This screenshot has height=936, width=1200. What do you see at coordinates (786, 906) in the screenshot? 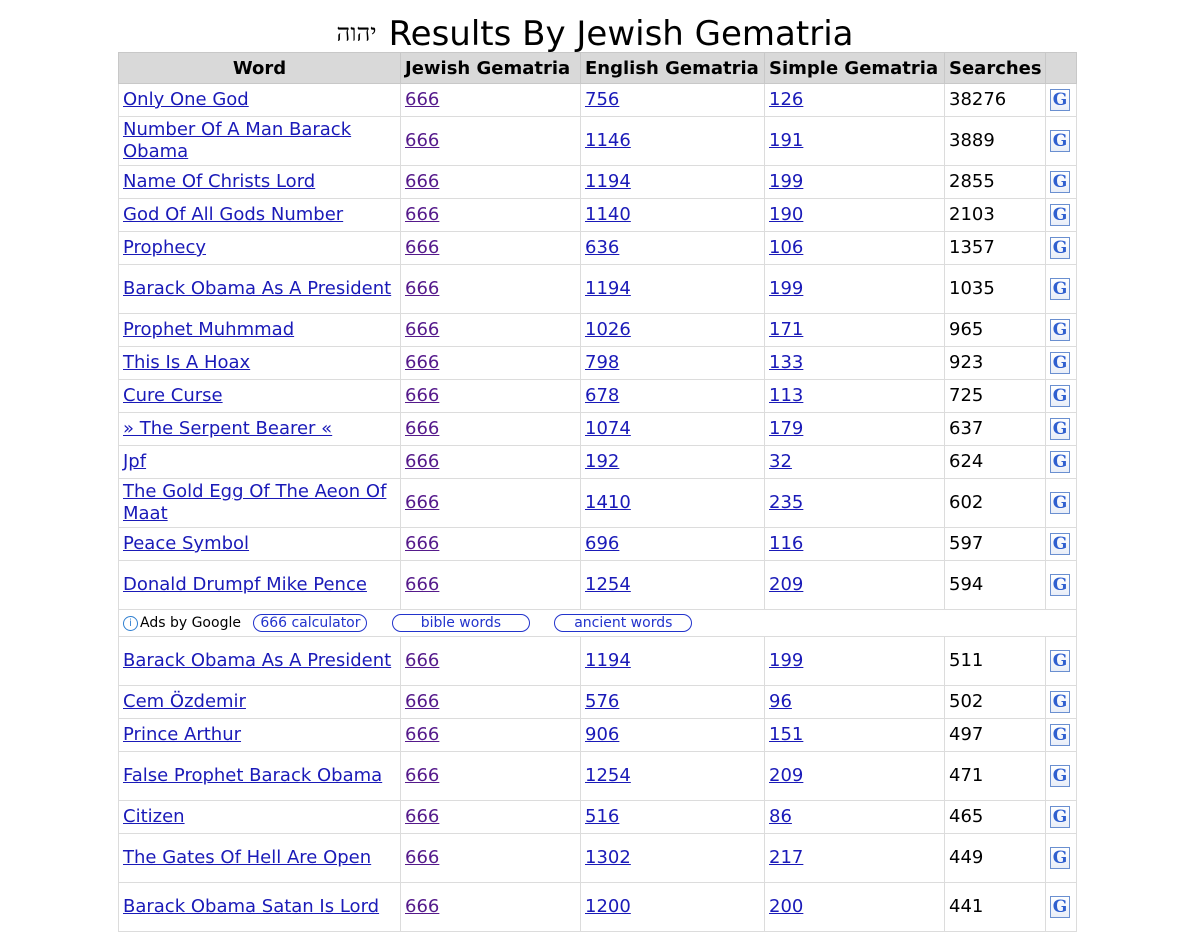
I see `simple-gematria-link: 200` at bounding box center [786, 906].